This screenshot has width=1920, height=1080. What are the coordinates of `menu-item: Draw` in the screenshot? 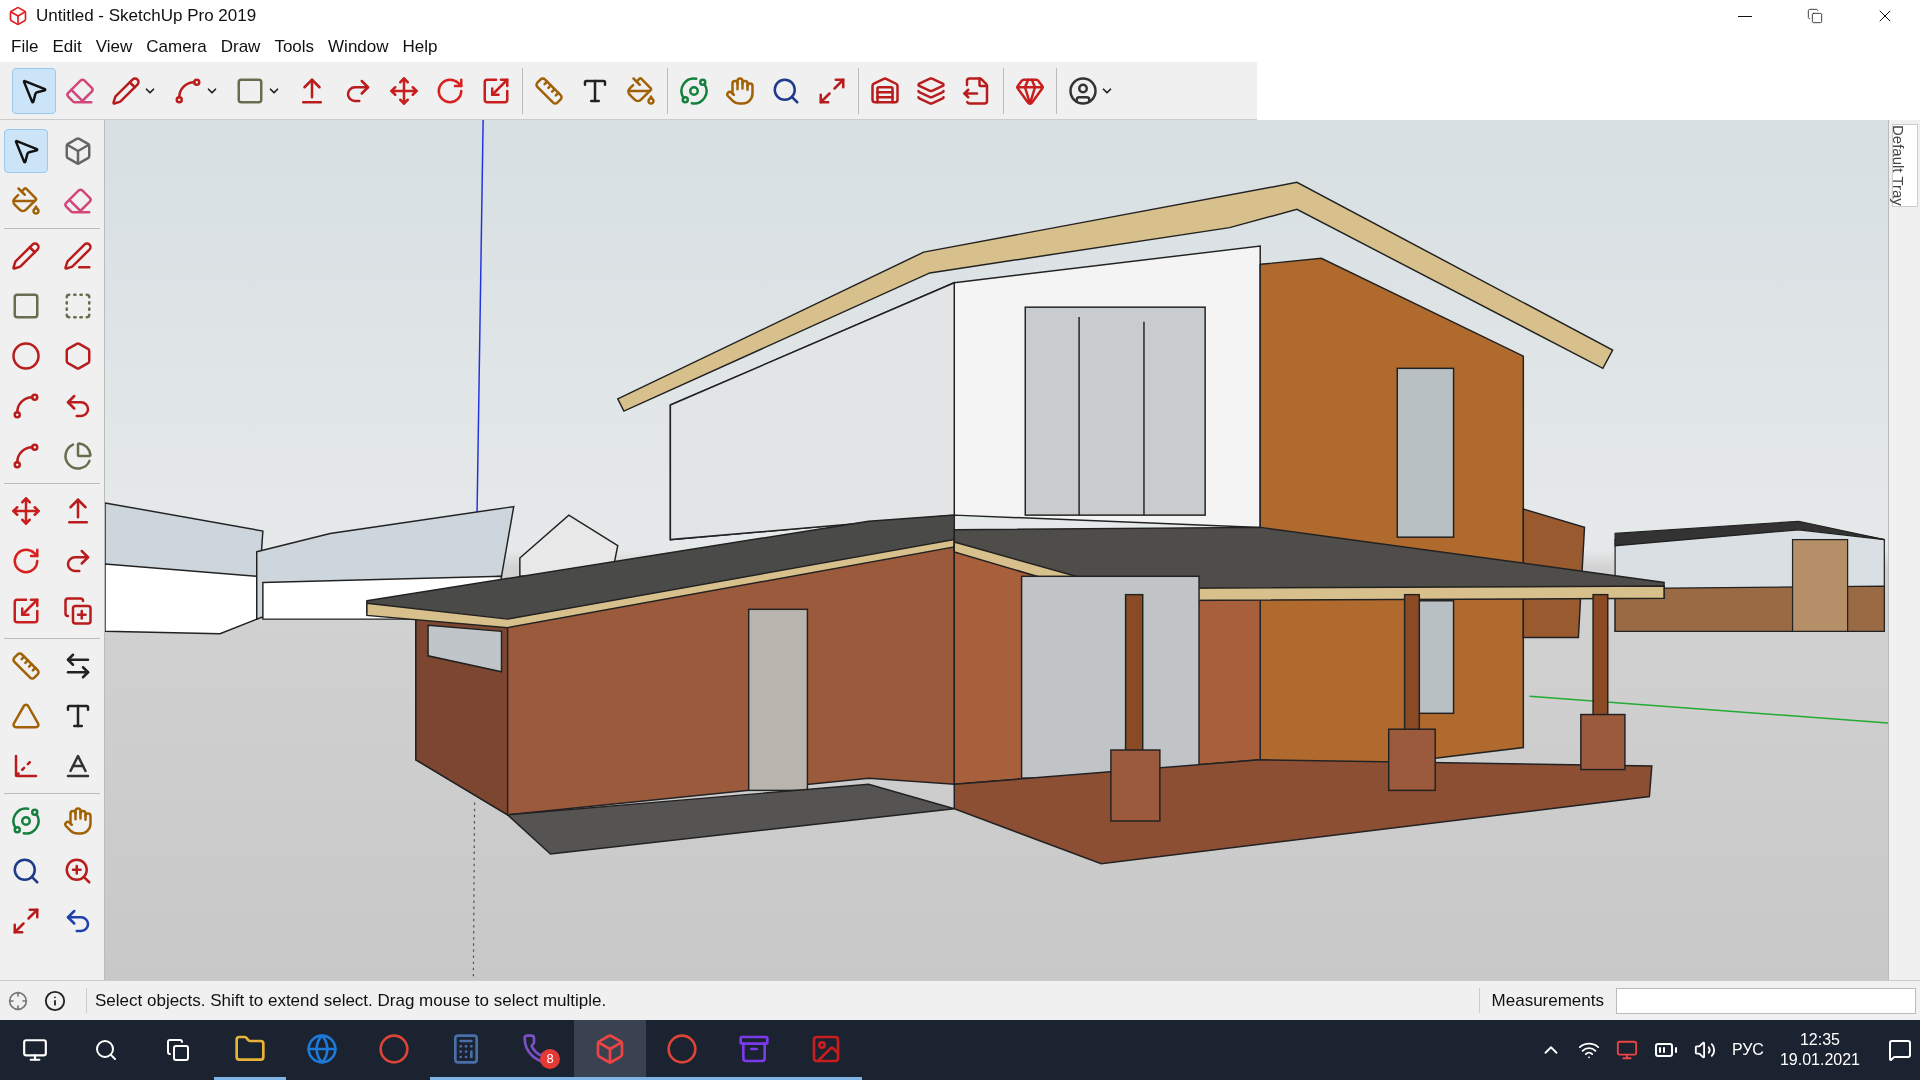 It's located at (240, 47).